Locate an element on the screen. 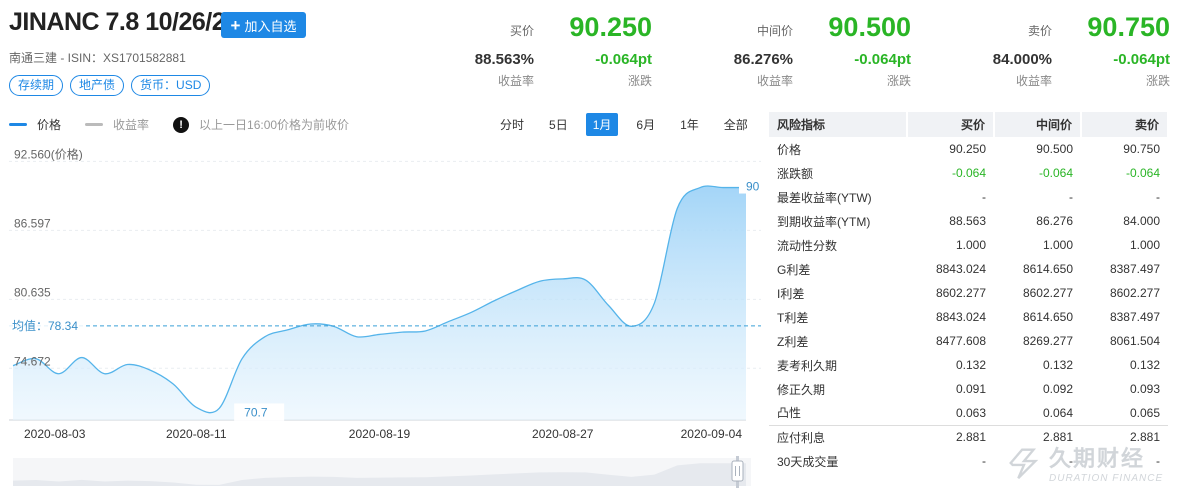  add-to-watchlist-button: + 加入自选 is located at coordinates (263, 25).